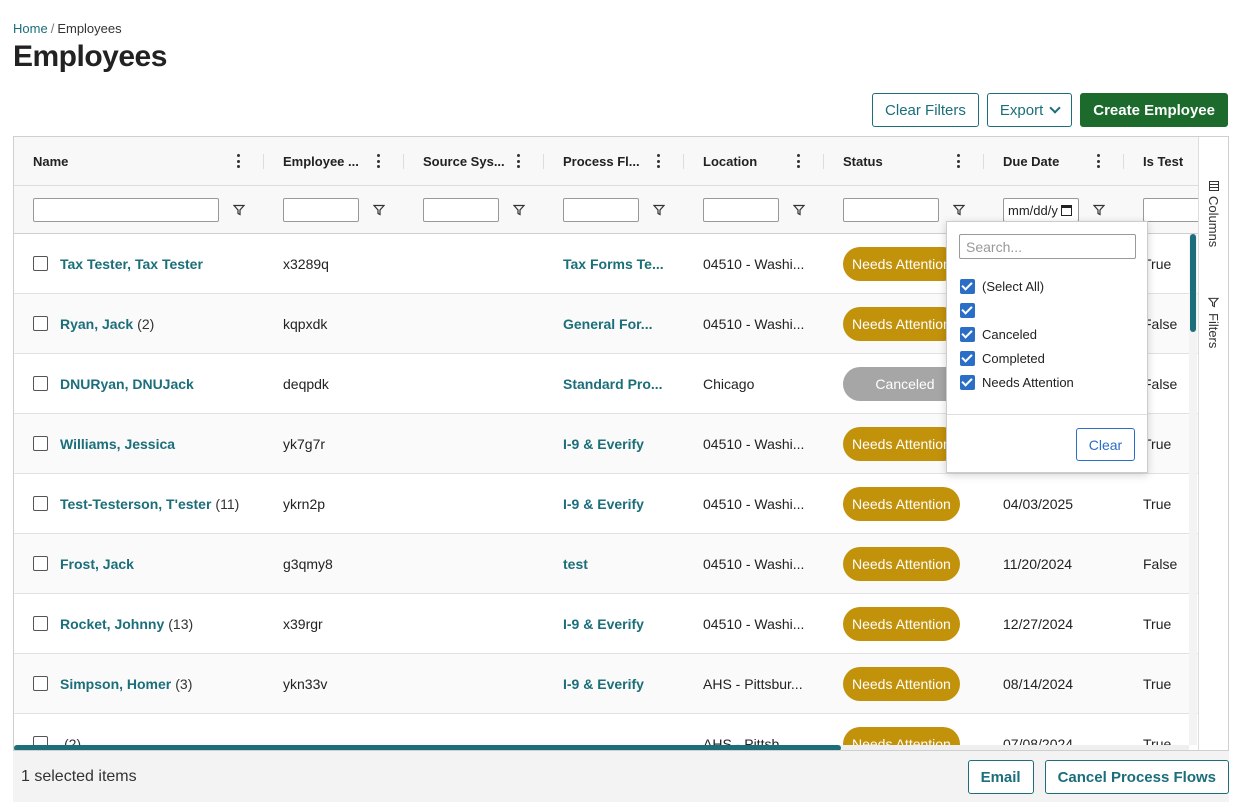 The width and height of the screenshot is (1235, 802). Describe the element at coordinates (304, 444) in the screenshot. I see `employee-id-cell: yk7g7r` at that location.